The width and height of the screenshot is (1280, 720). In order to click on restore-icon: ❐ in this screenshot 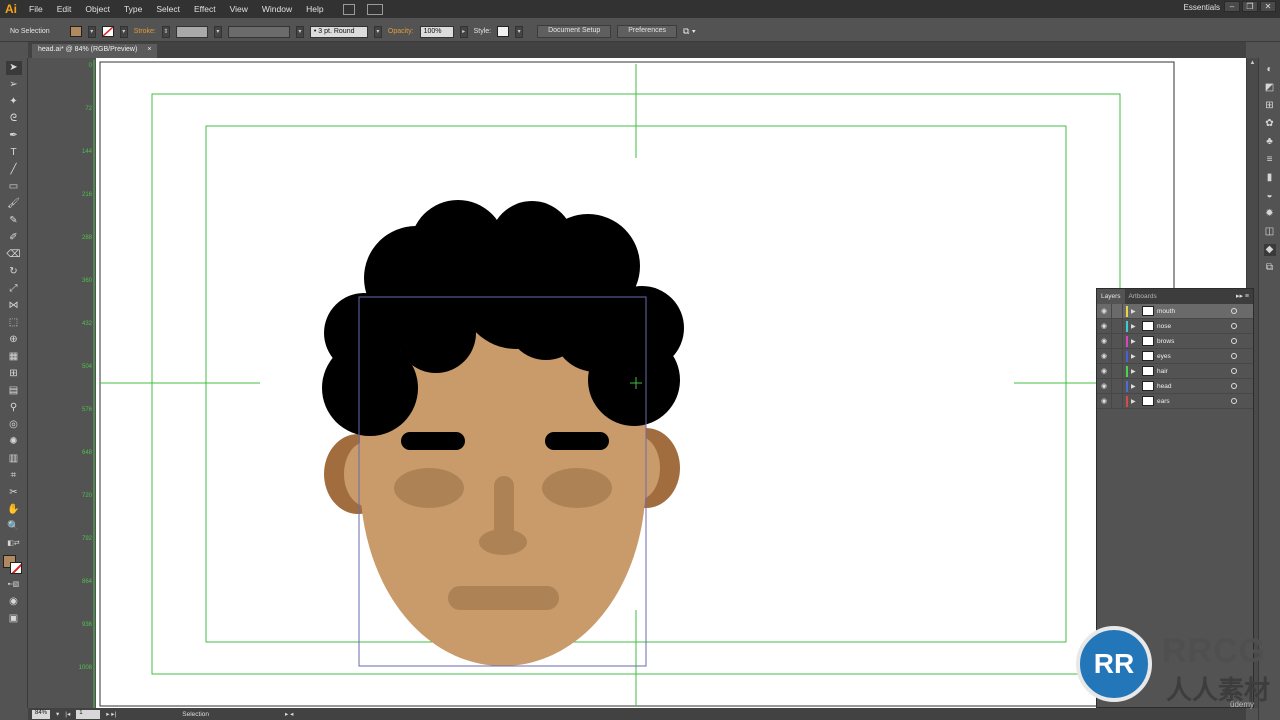, I will do `click(1250, 6)`.